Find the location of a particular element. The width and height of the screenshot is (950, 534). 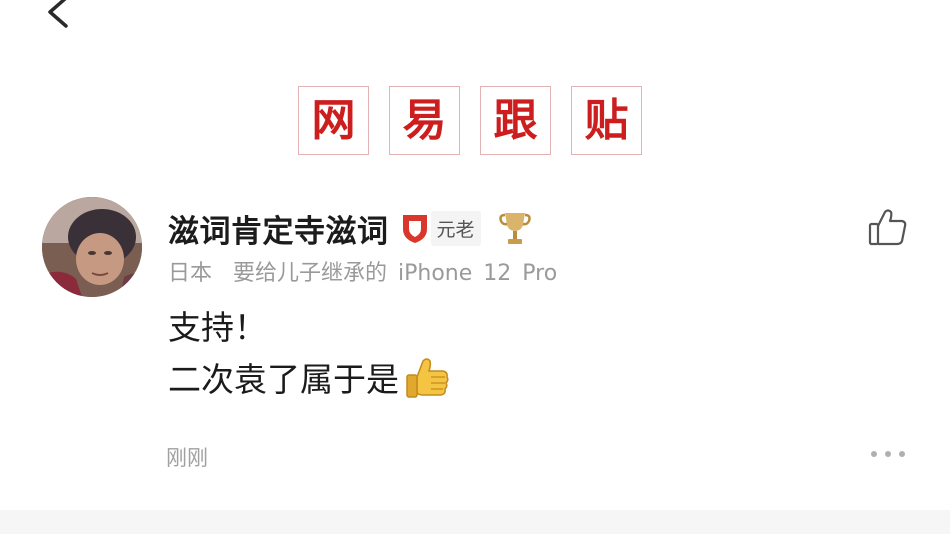

more-button is located at coordinates (888, 454).